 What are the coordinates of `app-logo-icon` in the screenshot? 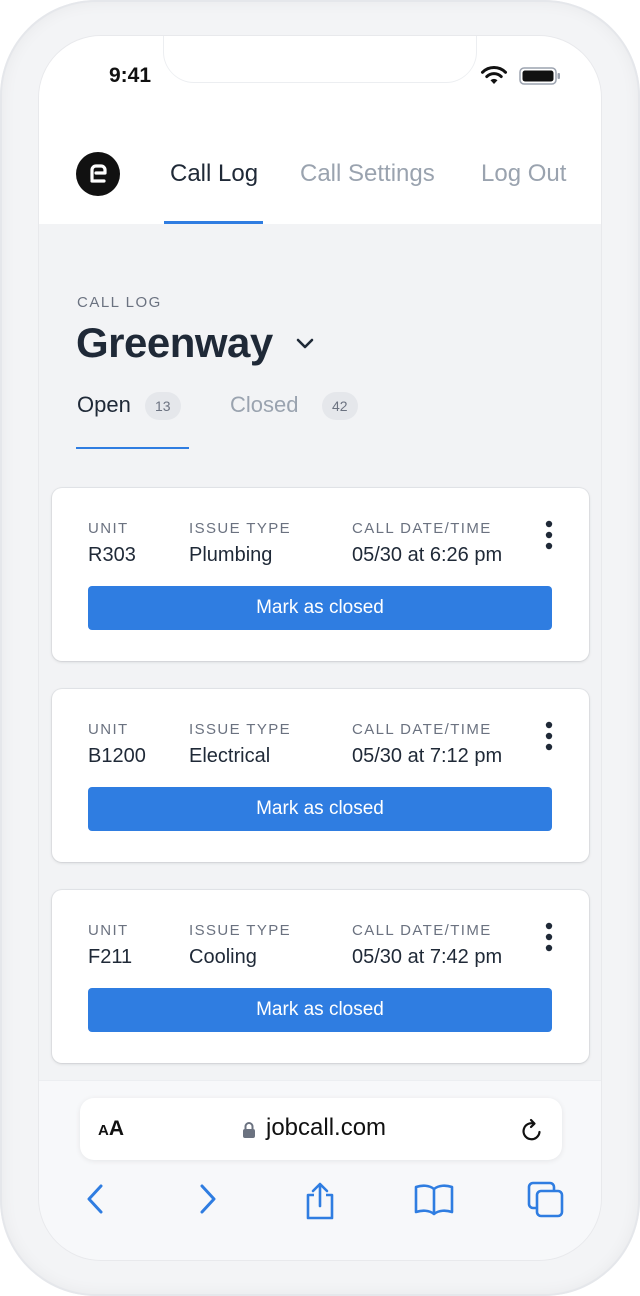 It's located at (98, 174).